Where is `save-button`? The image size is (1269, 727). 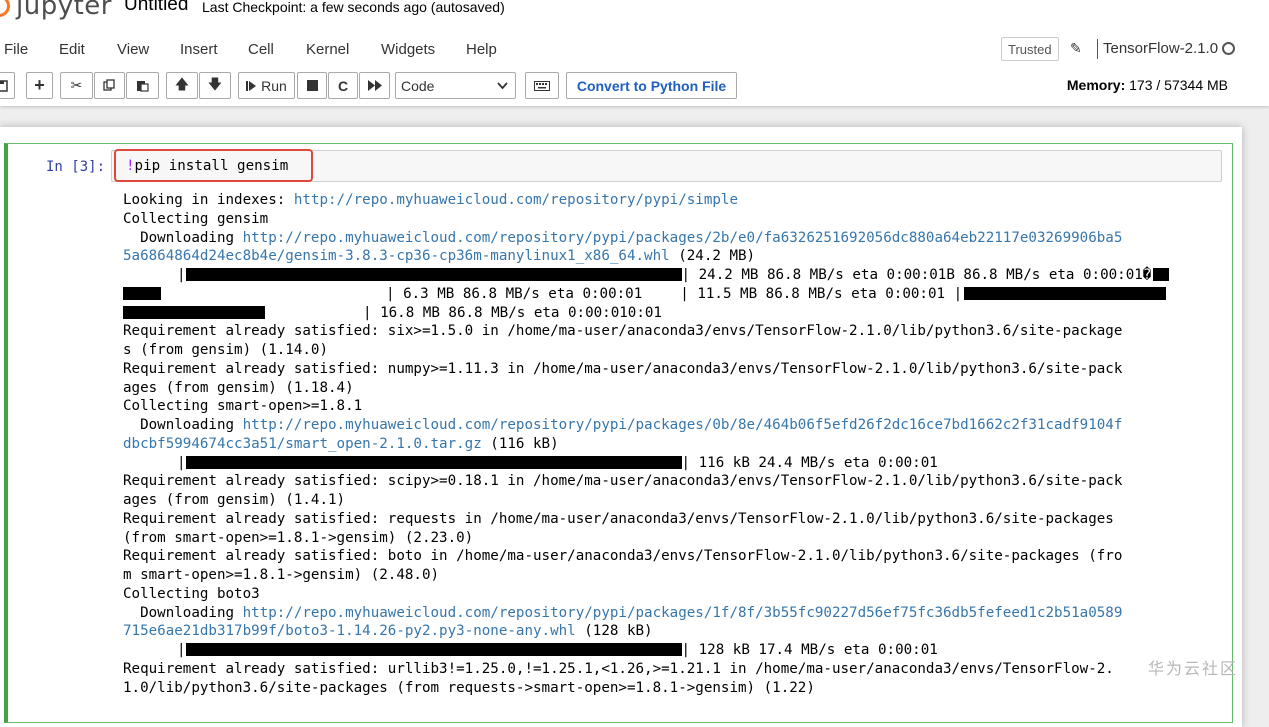 save-button is located at coordinates (7, 85).